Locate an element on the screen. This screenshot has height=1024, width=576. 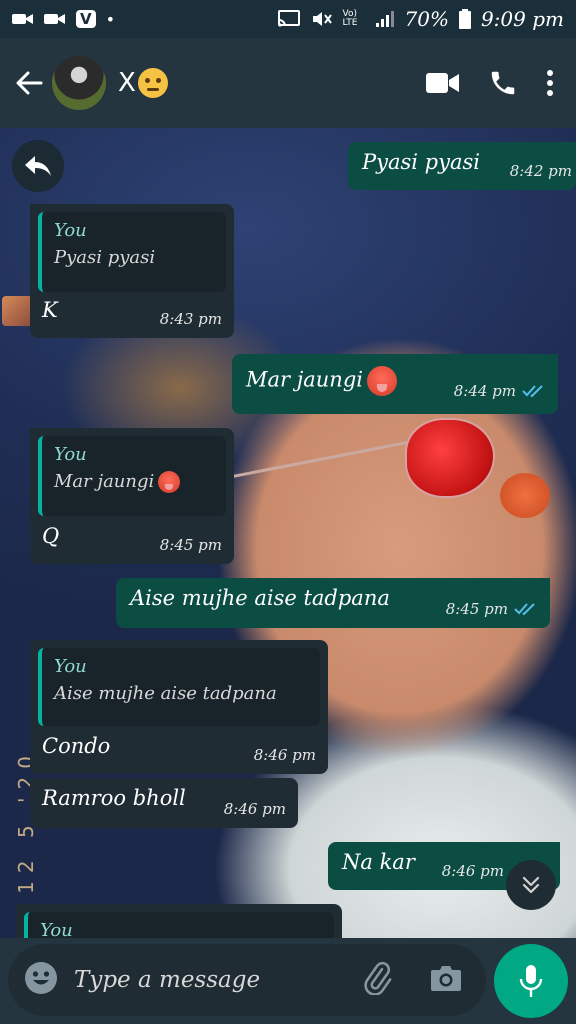
quote-text: Aise mujhe aise tadpana is located at coordinates (165, 693).